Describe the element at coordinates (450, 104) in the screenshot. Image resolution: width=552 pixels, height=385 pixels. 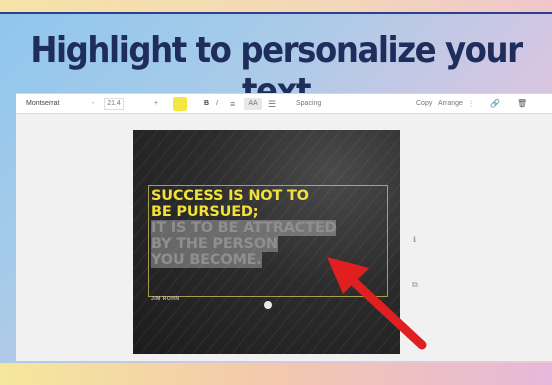
I see `arrange-button: Arrange` at that location.